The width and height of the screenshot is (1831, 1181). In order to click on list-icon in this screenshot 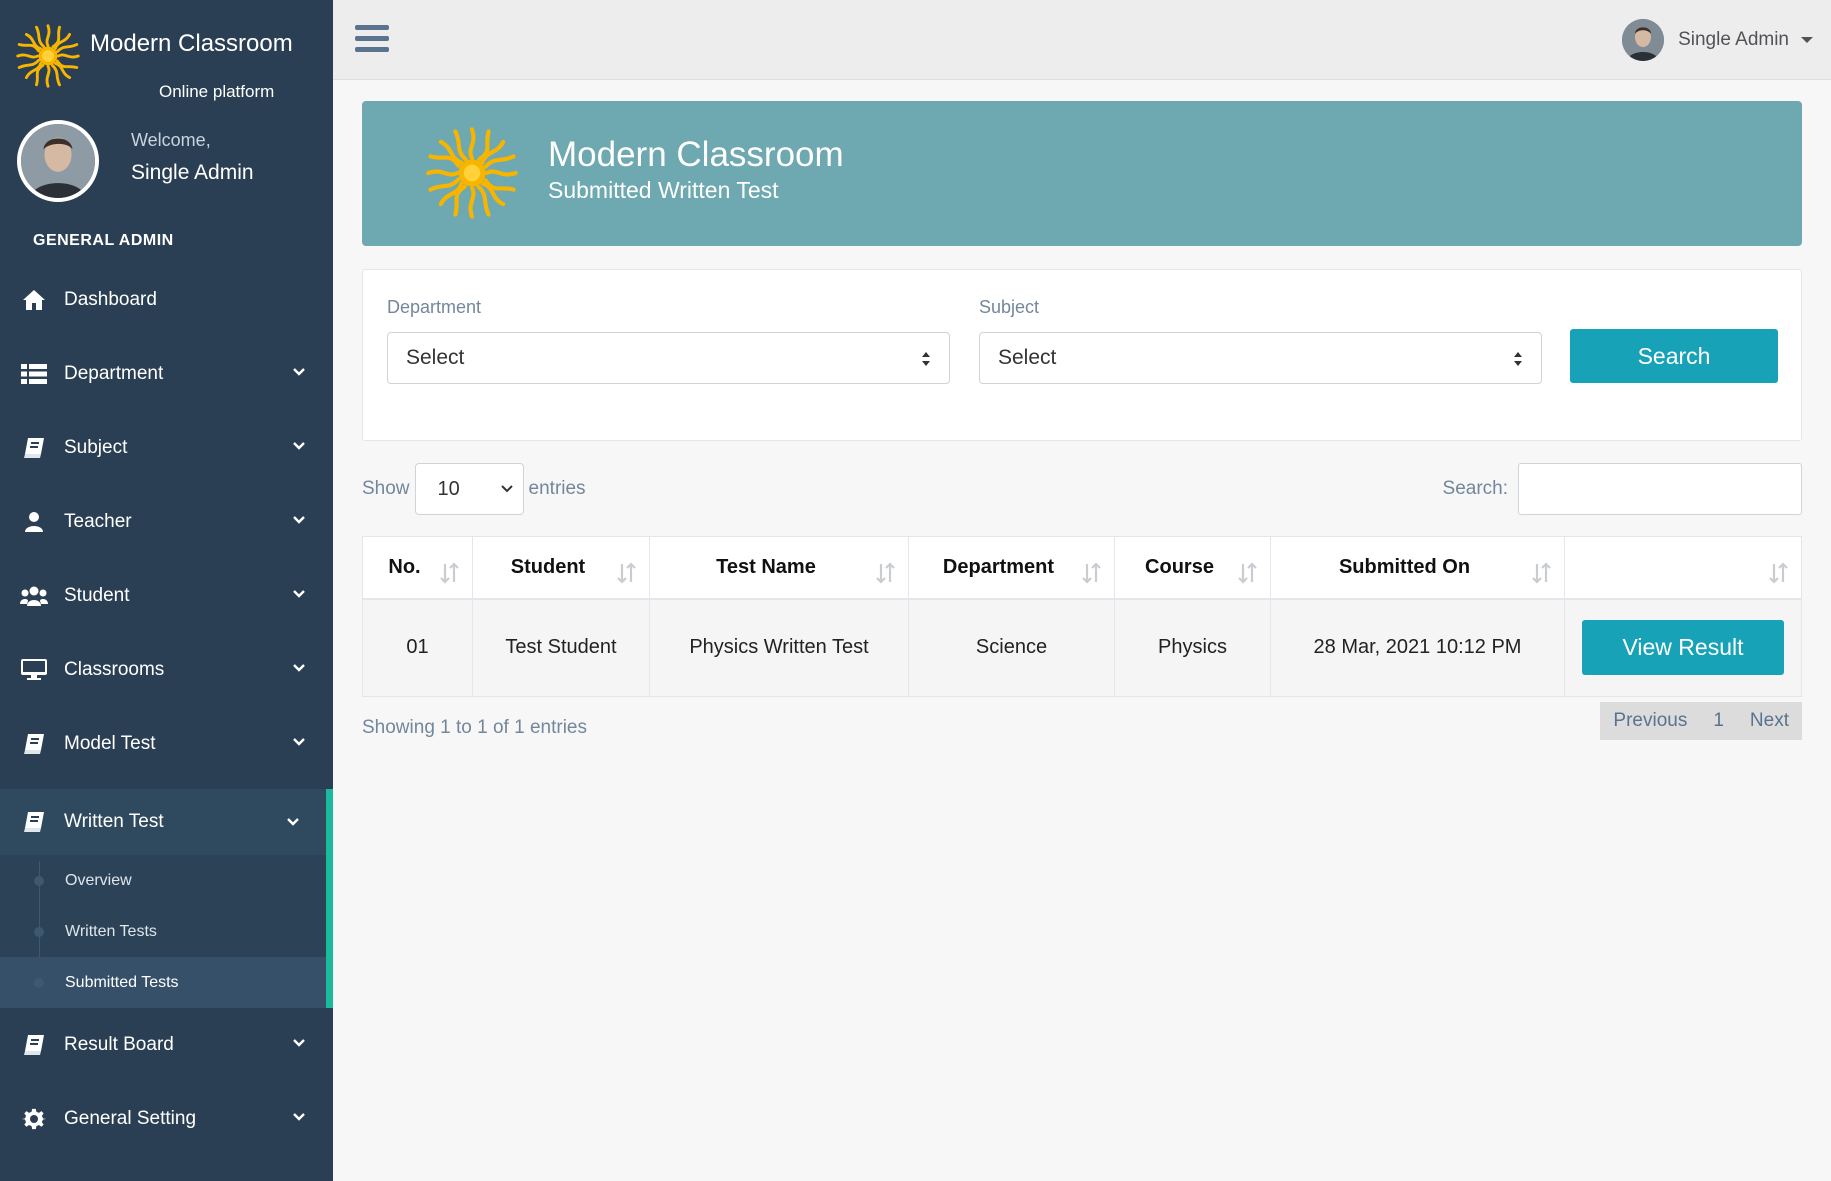, I will do `click(34, 374)`.